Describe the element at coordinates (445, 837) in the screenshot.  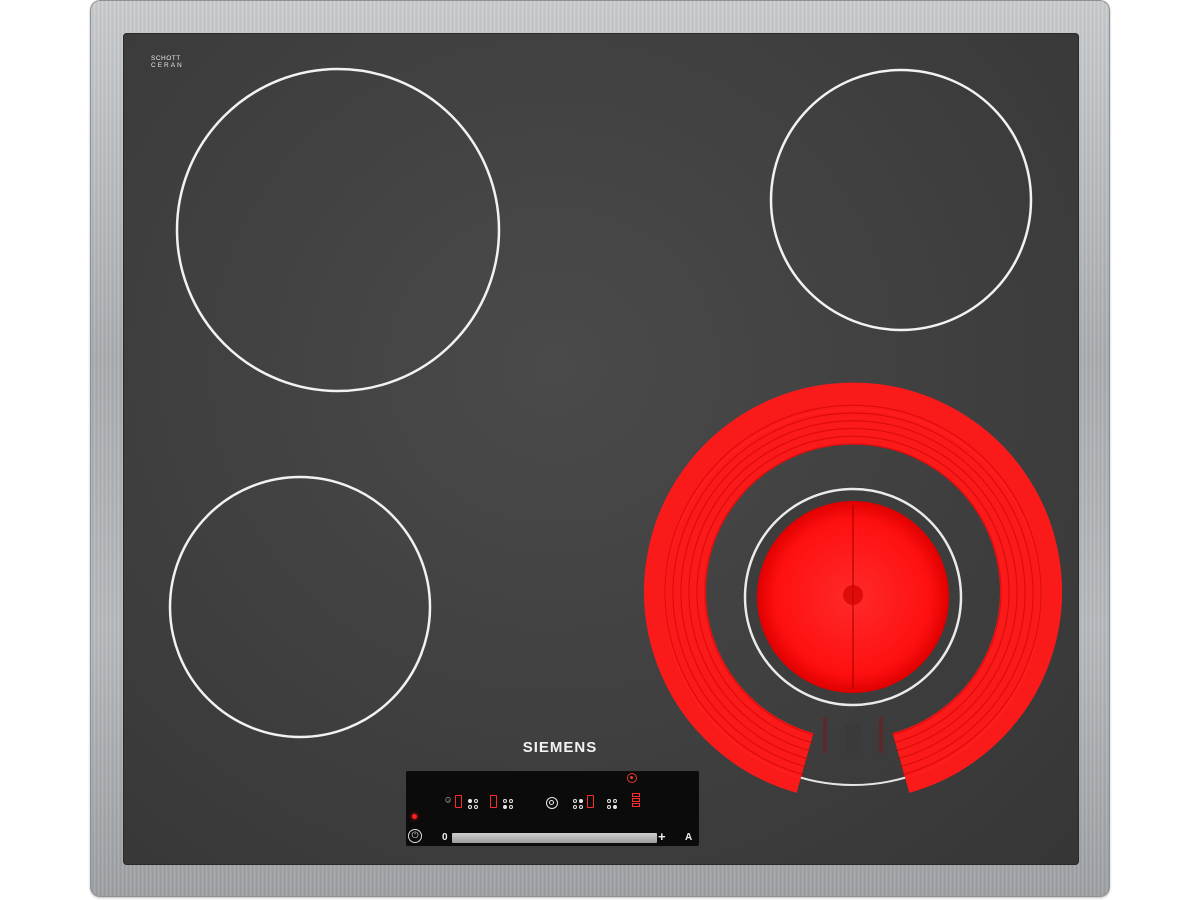
I see `slider-min-label: 0` at that location.